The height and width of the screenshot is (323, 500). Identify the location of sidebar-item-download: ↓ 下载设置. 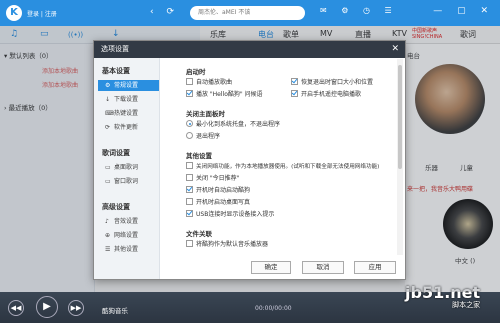
(128, 99).